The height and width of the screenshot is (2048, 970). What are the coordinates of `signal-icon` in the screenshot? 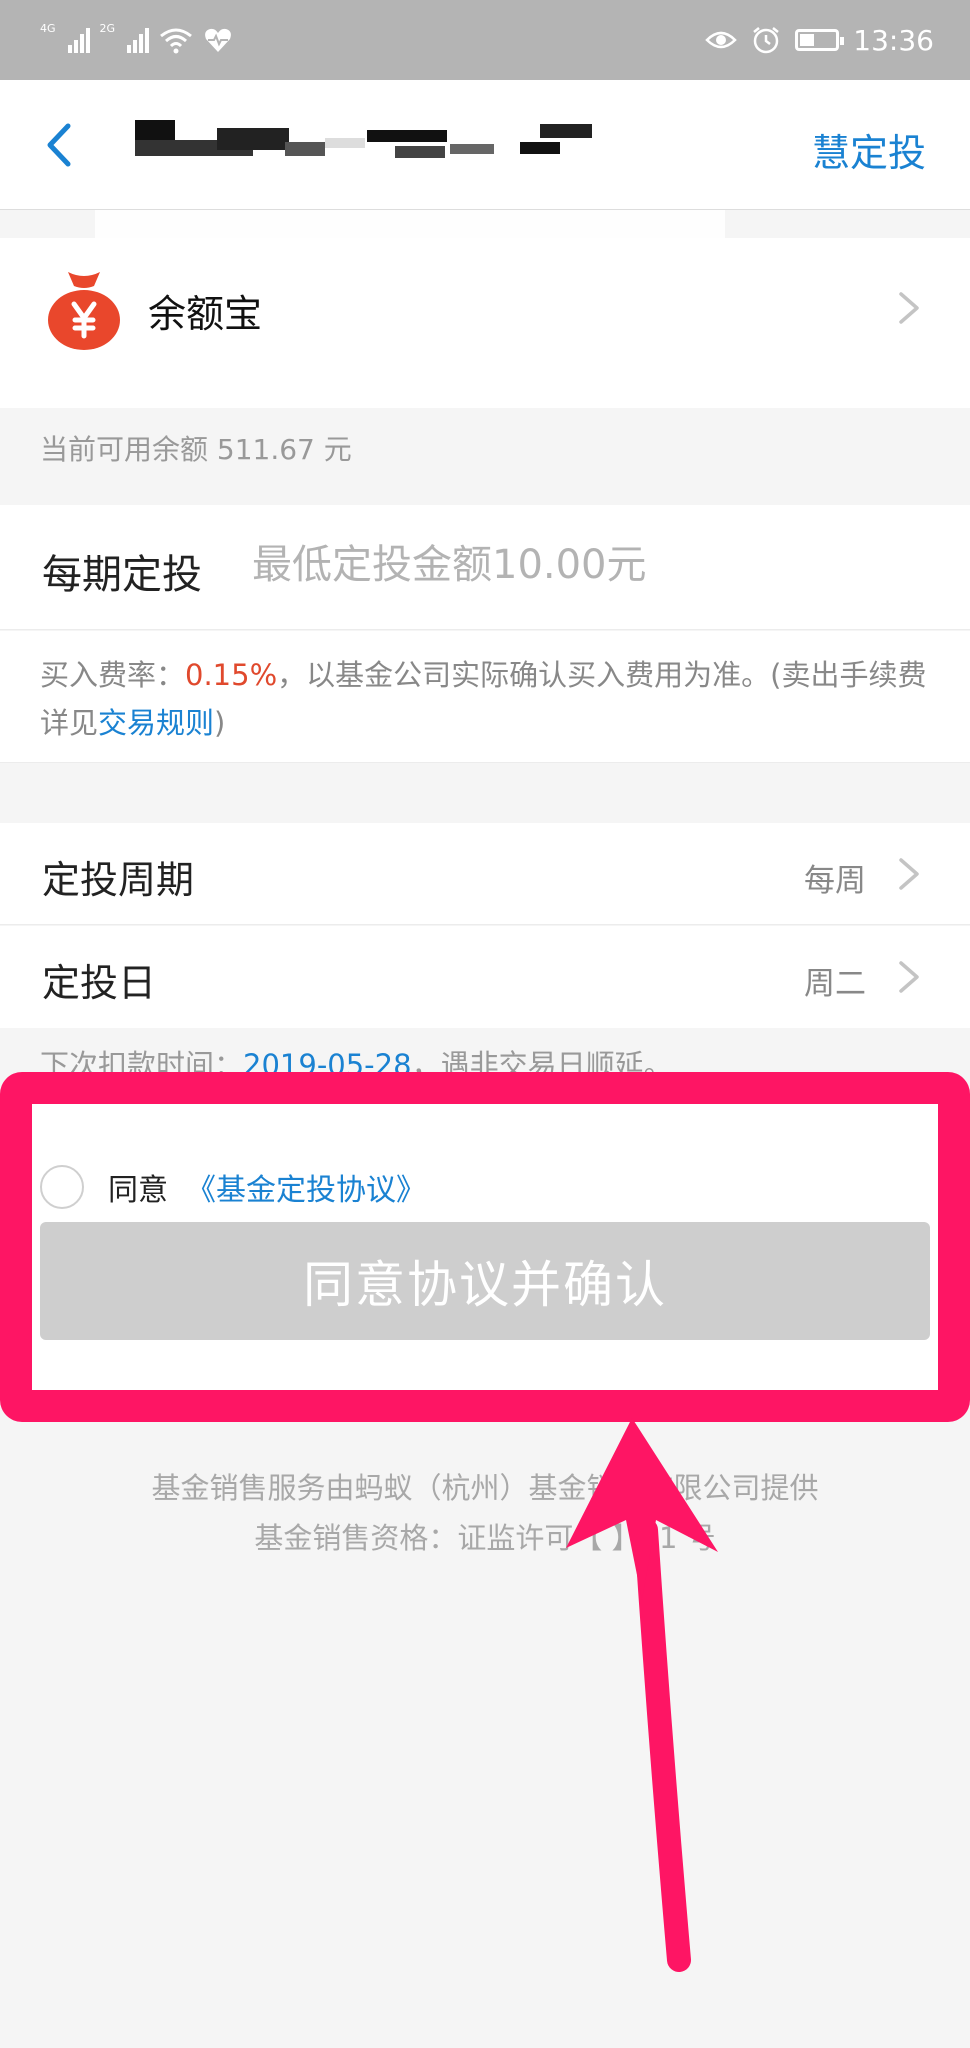 It's located at (78, 40).